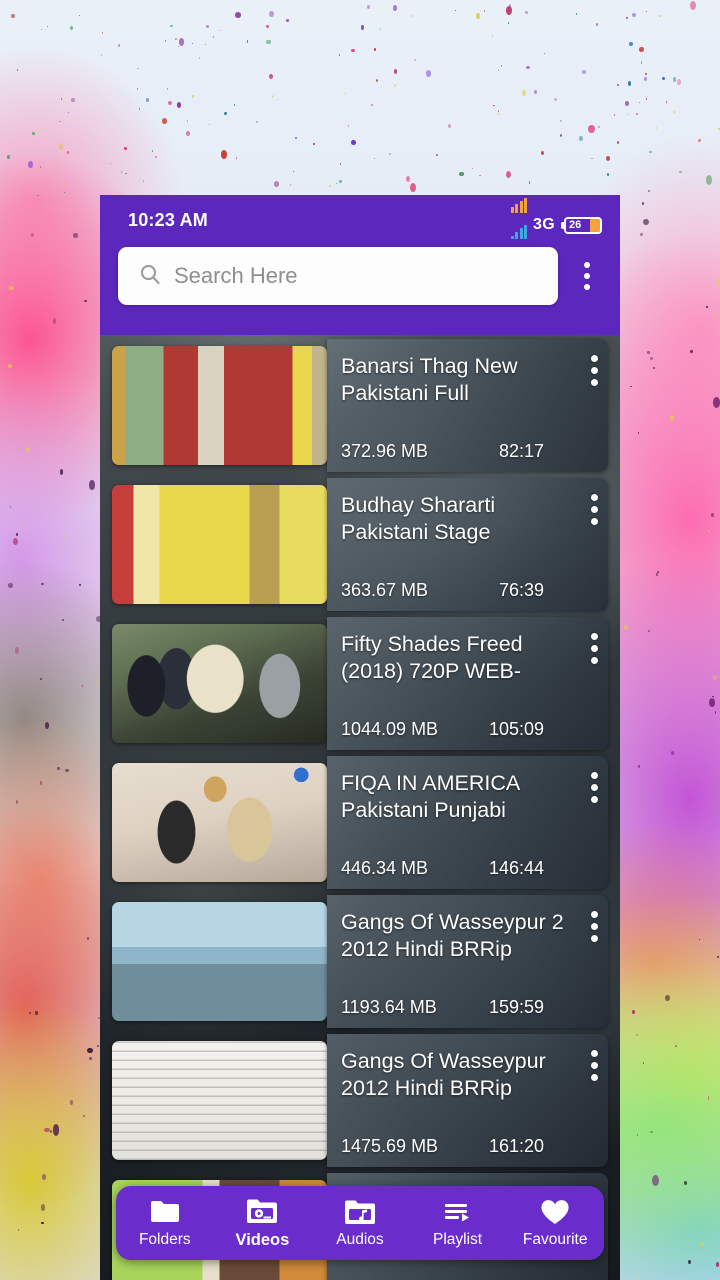  I want to click on folder-icon, so click(165, 1212).